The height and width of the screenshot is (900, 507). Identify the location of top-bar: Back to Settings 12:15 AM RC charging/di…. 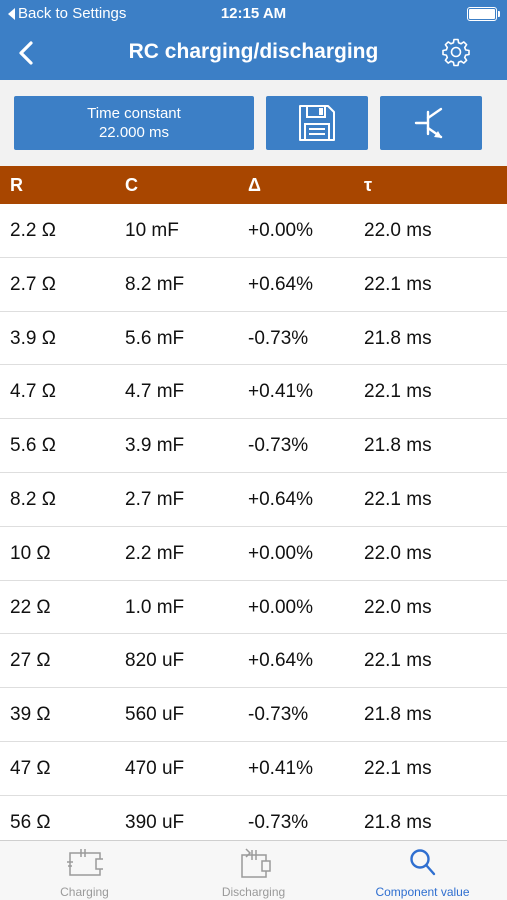
(253, 40).